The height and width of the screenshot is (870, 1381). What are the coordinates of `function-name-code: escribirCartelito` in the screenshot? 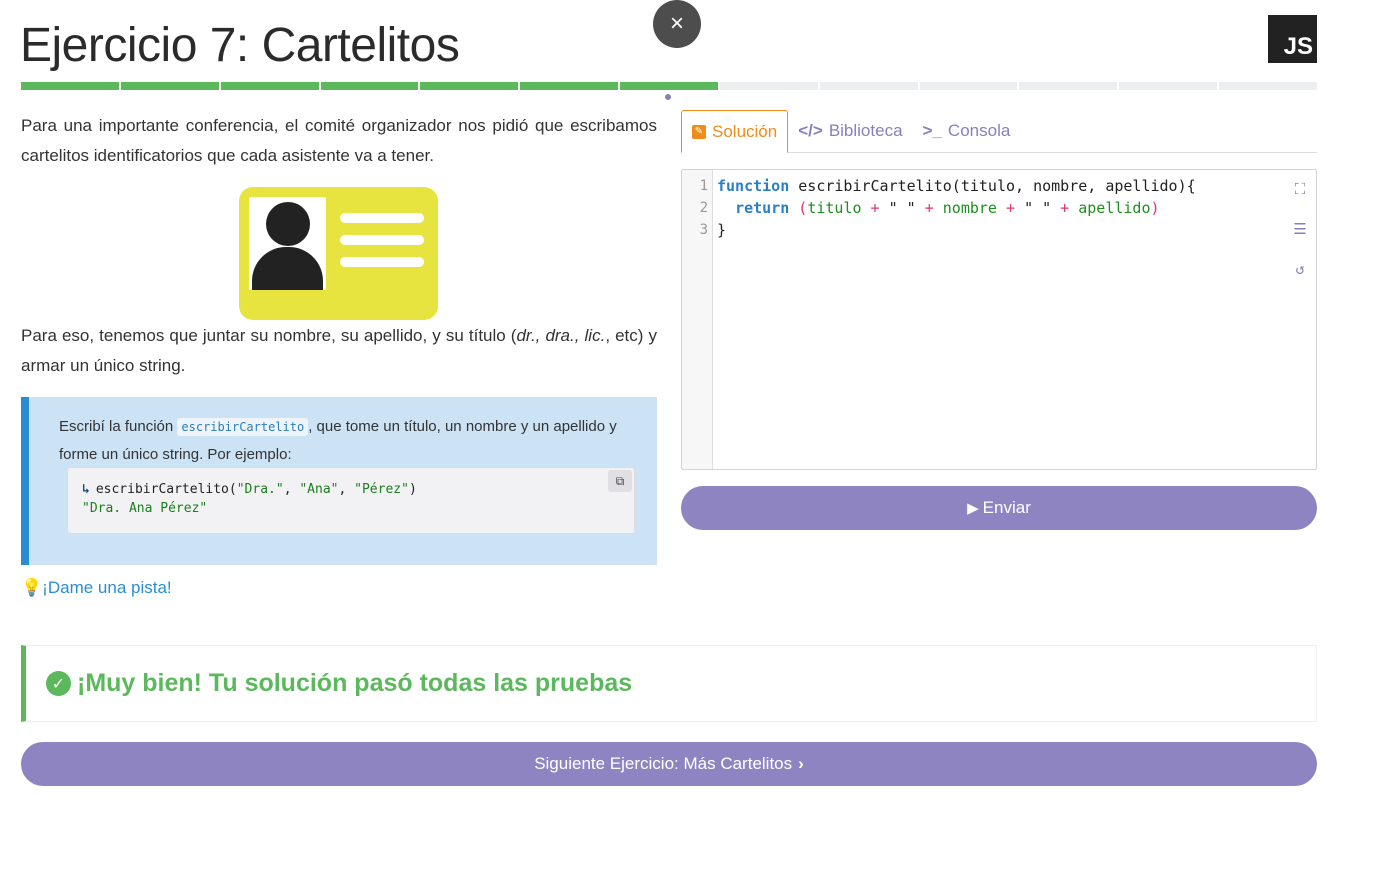 It's located at (243, 427).